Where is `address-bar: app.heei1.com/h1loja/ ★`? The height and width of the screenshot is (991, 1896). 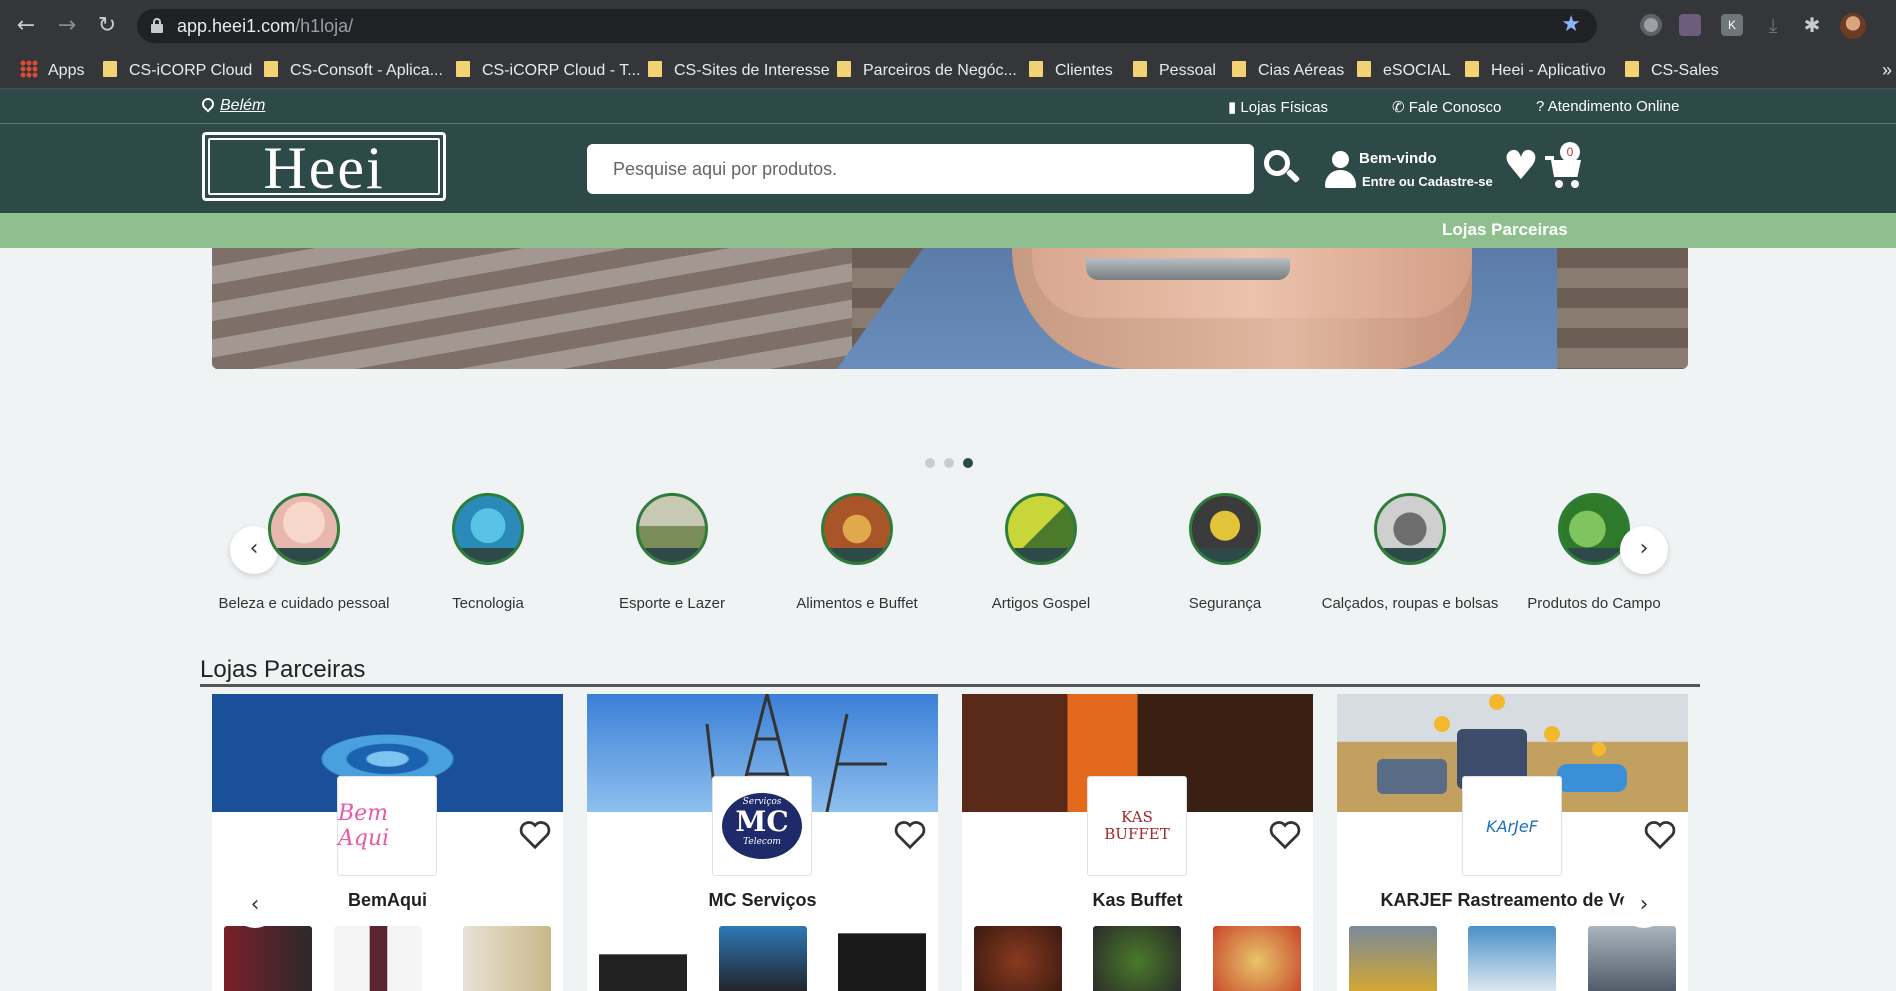 address-bar: app.heei1.com/h1loja/ ★ is located at coordinates (867, 26).